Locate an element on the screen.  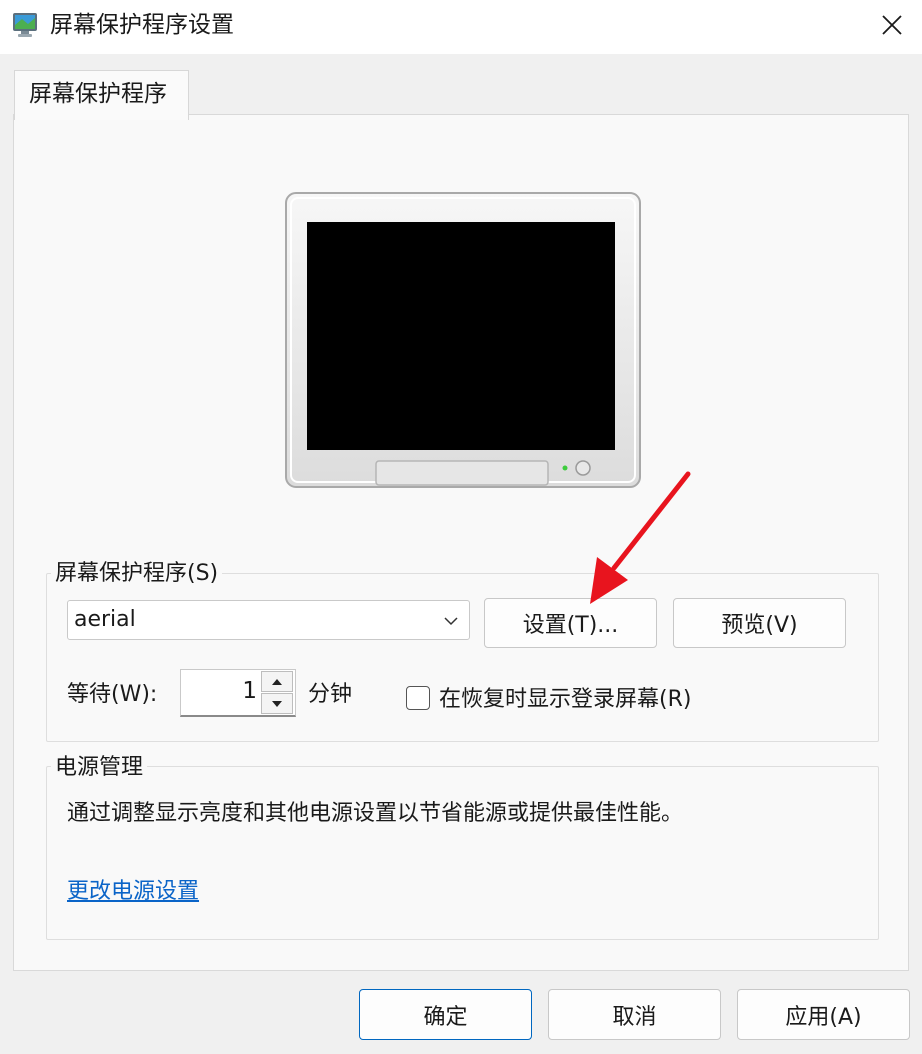
wait-minutes-value: 1 is located at coordinates (249, 691).